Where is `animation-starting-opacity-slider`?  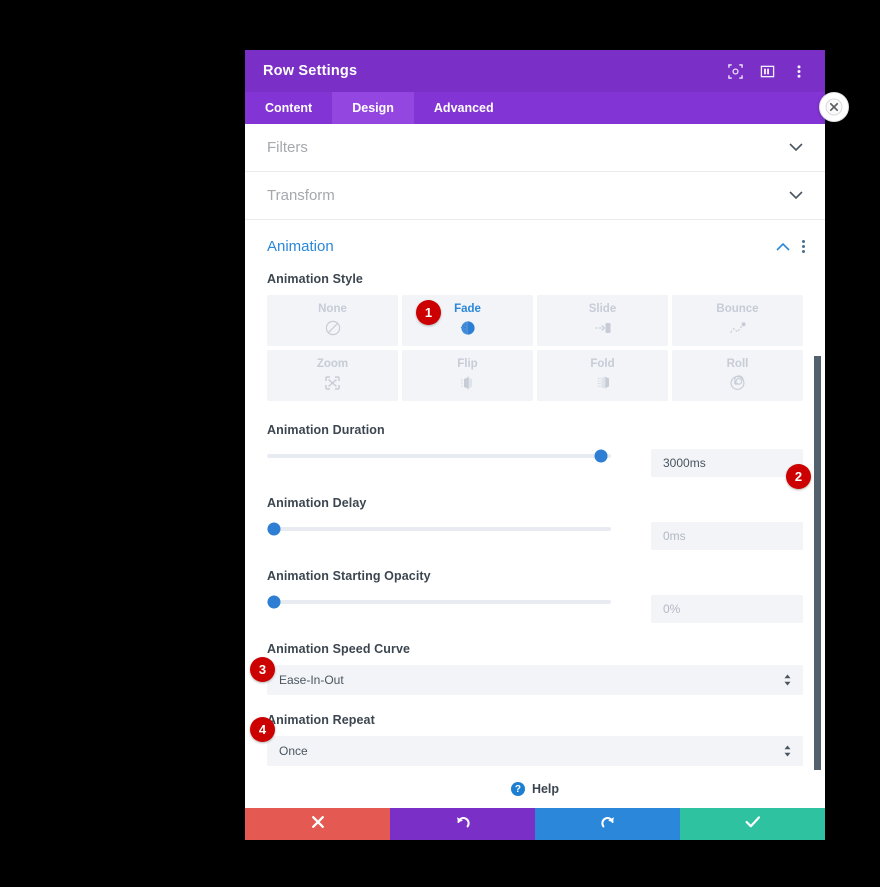
animation-starting-opacity-slider is located at coordinates (439, 602).